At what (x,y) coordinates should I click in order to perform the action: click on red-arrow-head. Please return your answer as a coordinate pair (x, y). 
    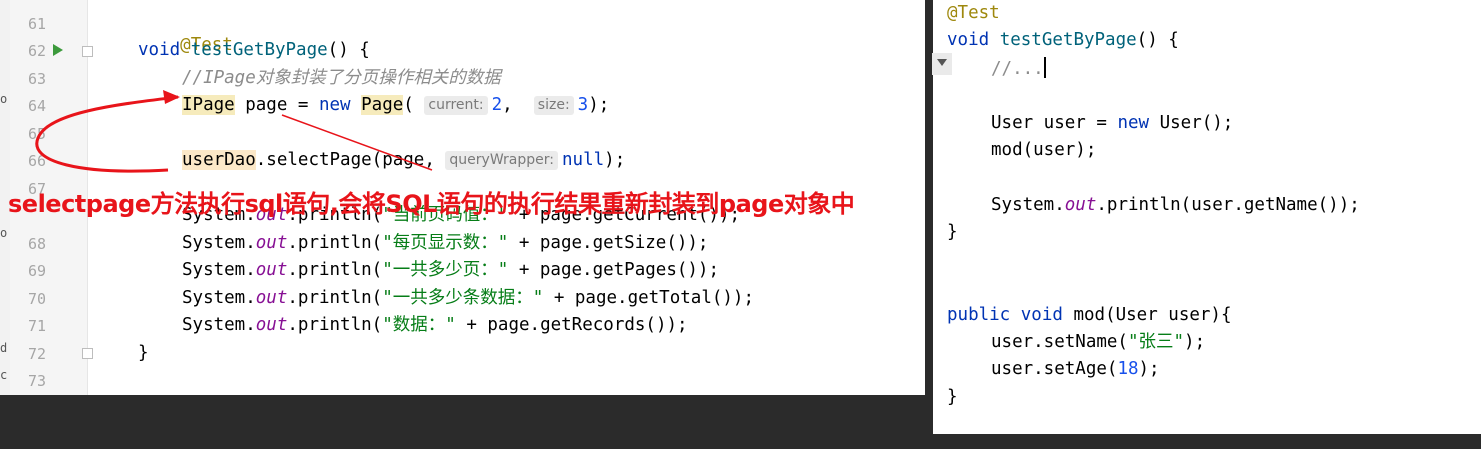
    Looking at the image, I should click on (171, 97).